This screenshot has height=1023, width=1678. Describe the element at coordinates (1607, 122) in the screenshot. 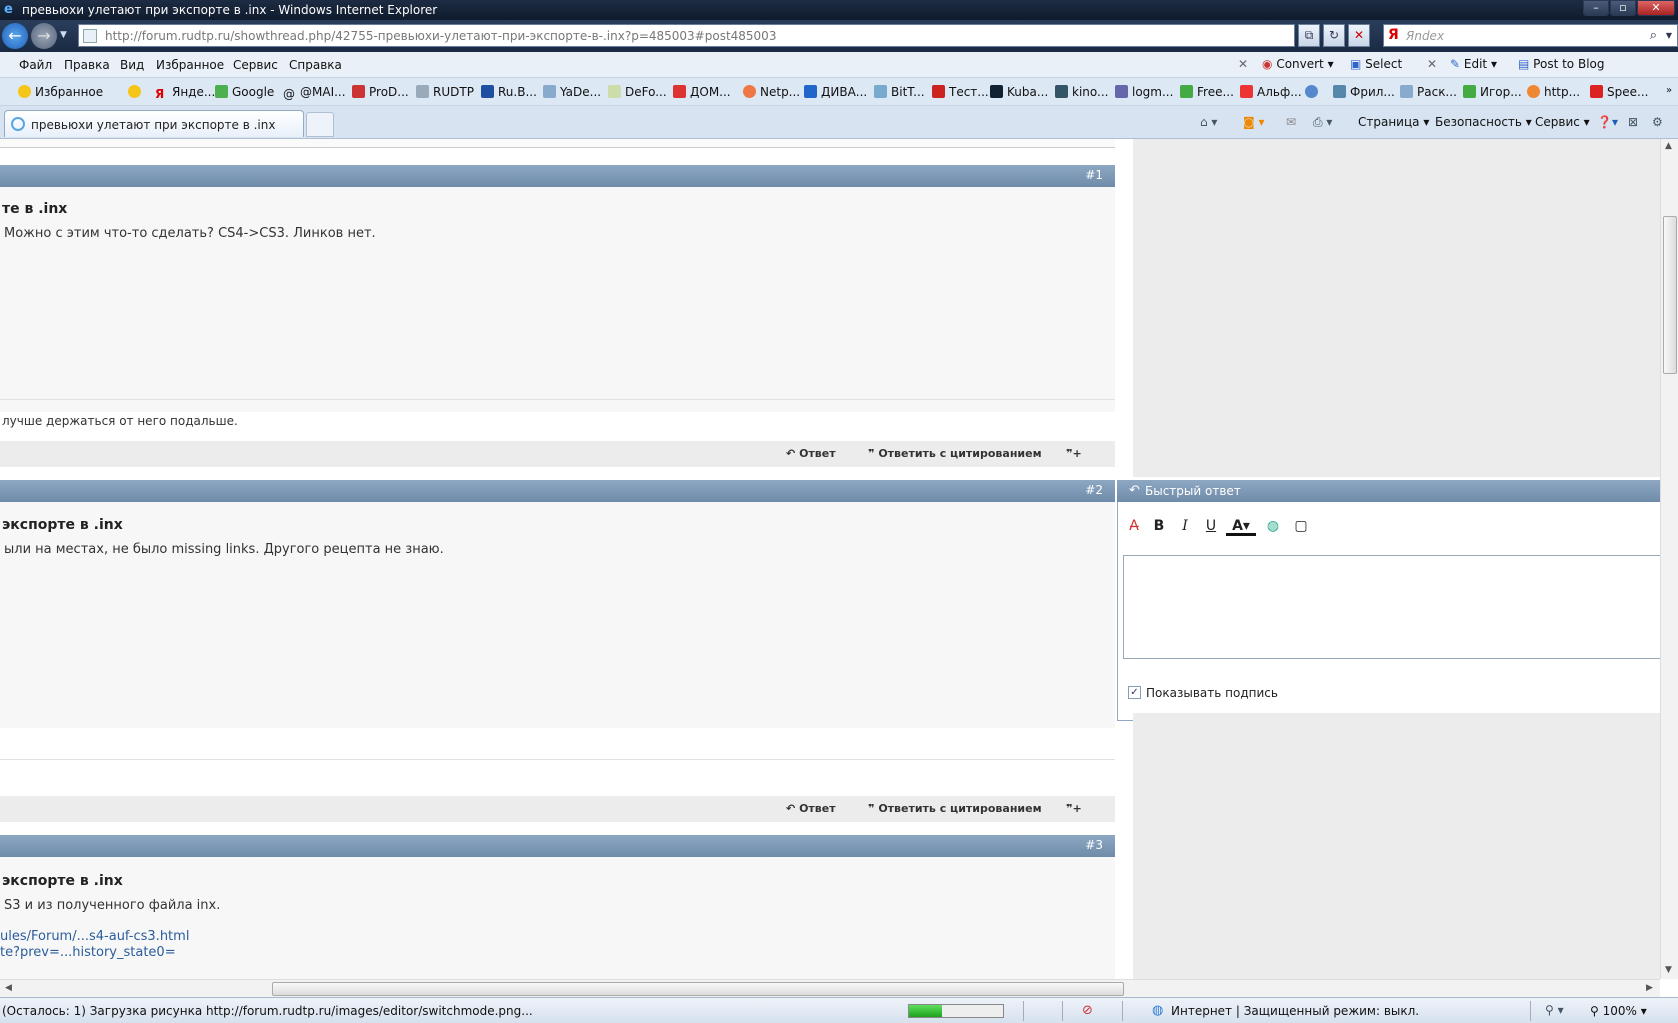

I see `help-icon: ❓▾` at that location.